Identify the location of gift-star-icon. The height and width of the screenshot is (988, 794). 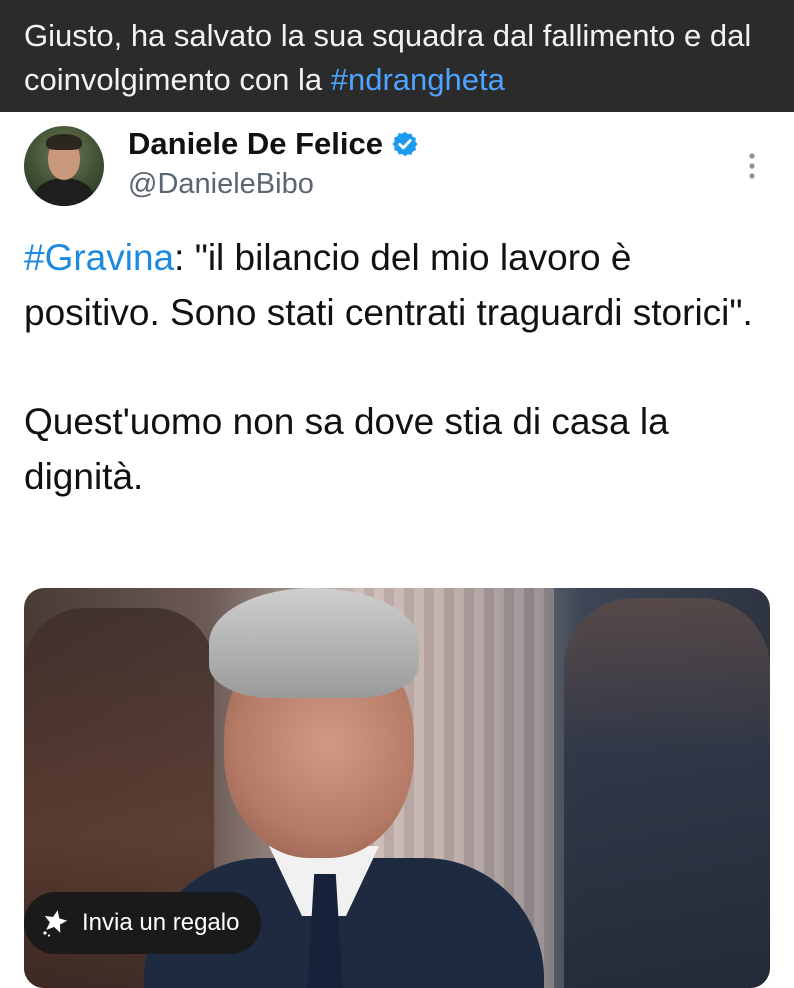
(55, 923).